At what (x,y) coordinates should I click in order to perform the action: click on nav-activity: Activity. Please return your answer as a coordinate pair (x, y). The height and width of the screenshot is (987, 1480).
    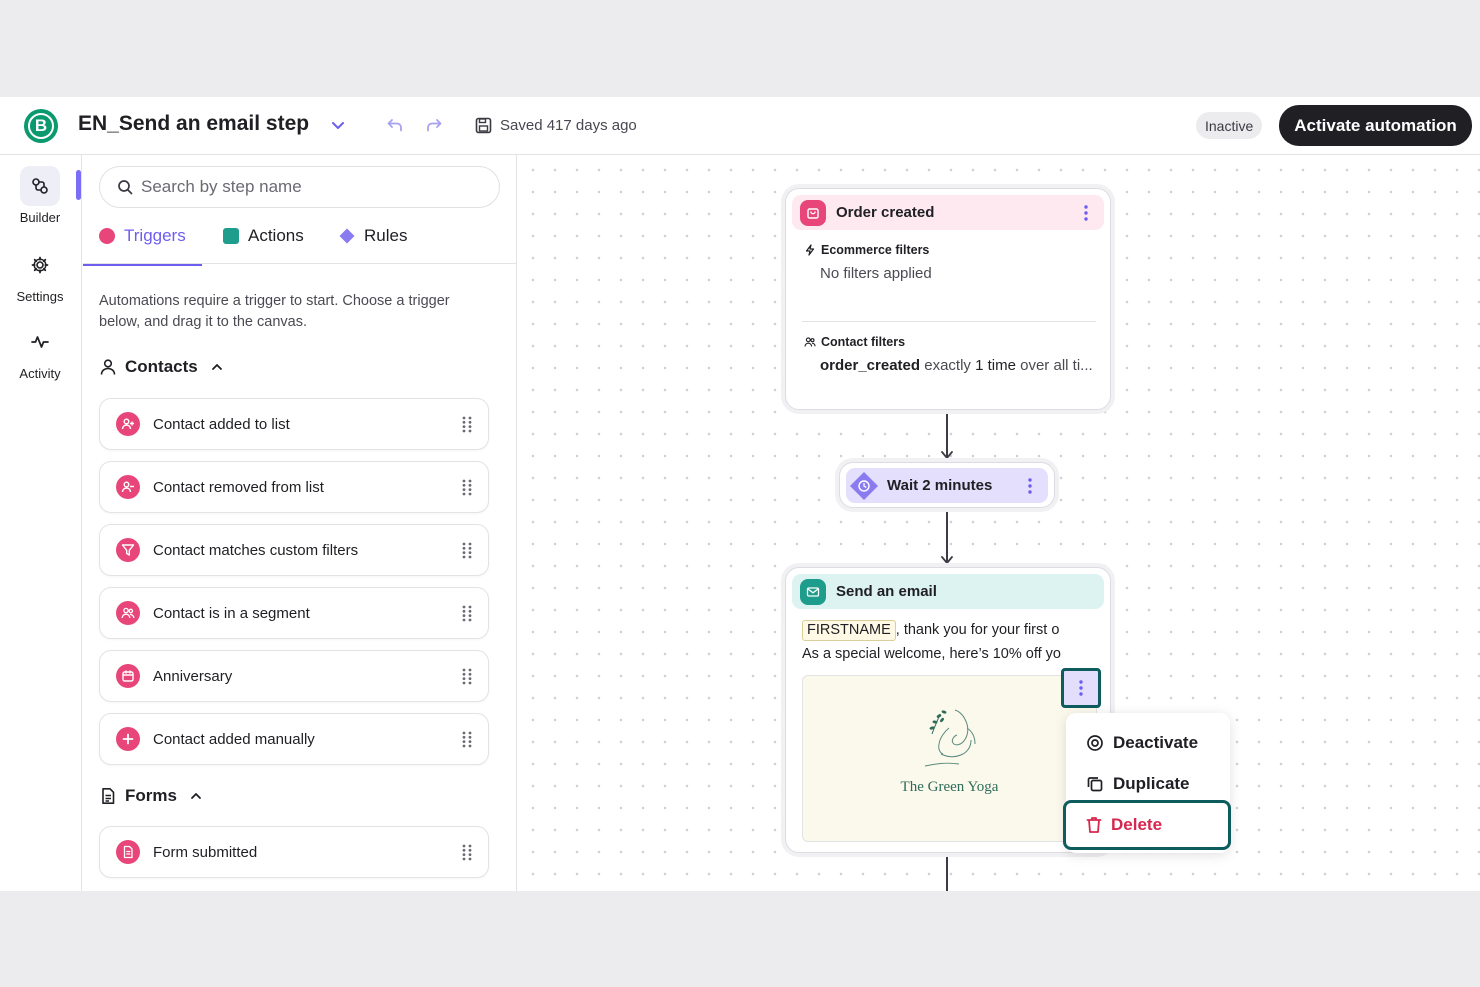
    Looking at the image, I should click on (40, 351).